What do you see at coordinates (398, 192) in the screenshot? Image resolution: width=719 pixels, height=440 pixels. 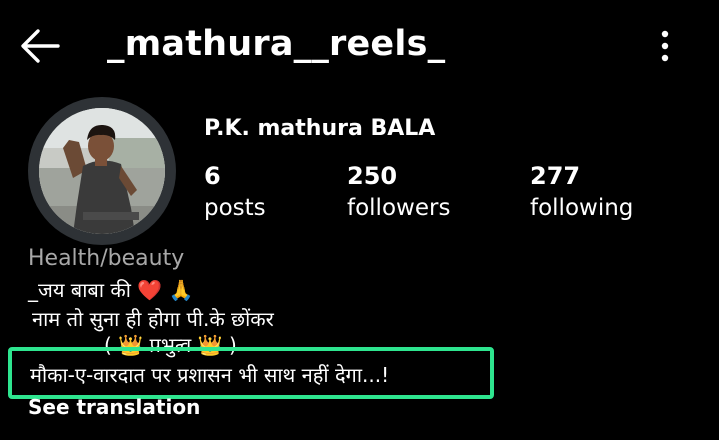 I see `followers-stat: 250 followers` at bounding box center [398, 192].